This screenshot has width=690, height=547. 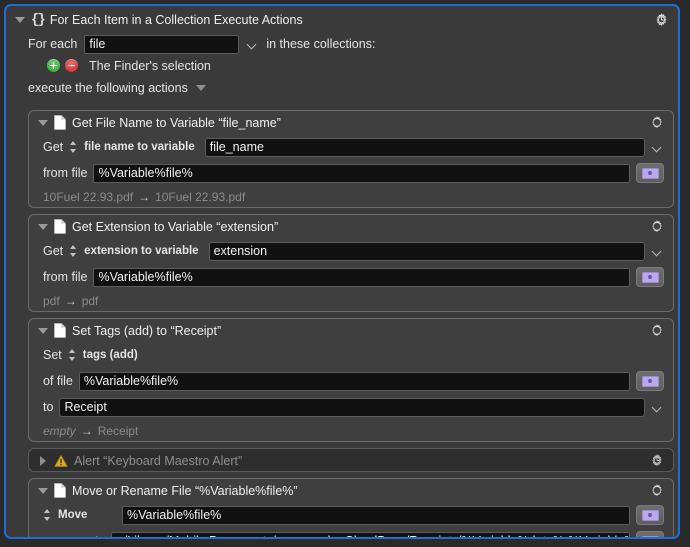 I want to click on for-each-variable-field: file, so click(x=162, y=44).